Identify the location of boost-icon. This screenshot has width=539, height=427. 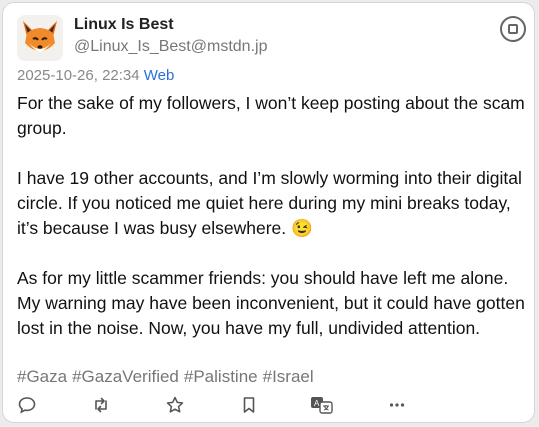
(101, 405).